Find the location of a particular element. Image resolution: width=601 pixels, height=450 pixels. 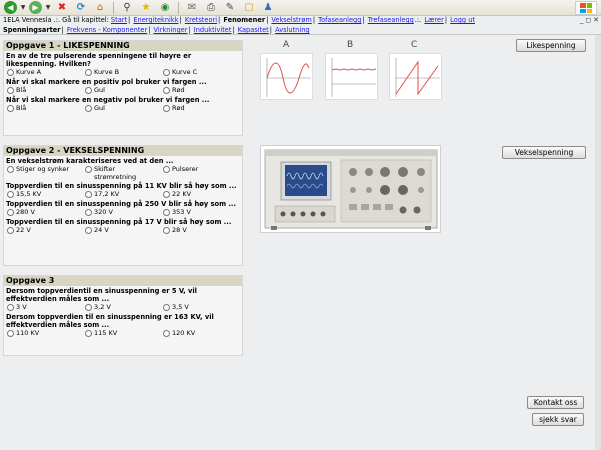

oscilloscope-image is located at coordinates (350, 189).